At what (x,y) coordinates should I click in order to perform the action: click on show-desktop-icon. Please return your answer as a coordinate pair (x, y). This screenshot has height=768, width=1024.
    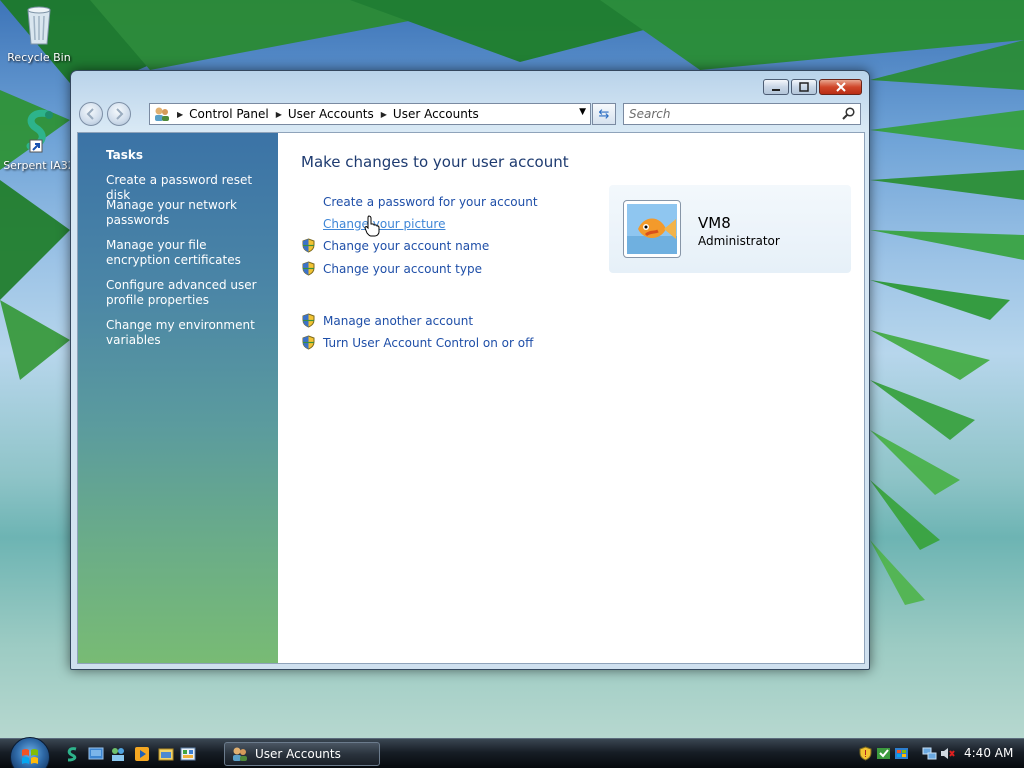
    Looking at the image, I should click on (96, 754).